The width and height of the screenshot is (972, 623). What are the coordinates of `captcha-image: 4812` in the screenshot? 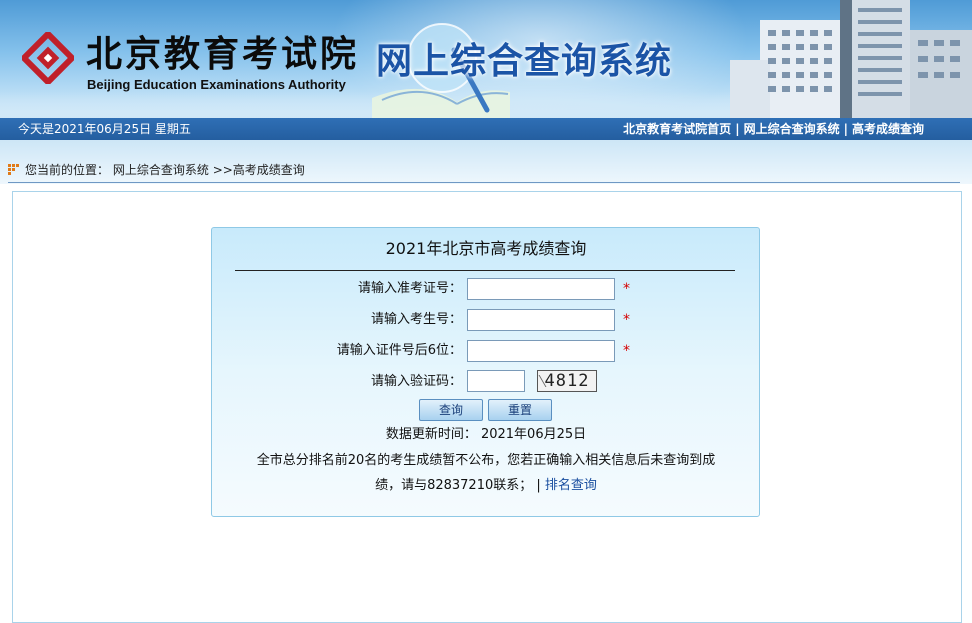 It's located at (567, 381).